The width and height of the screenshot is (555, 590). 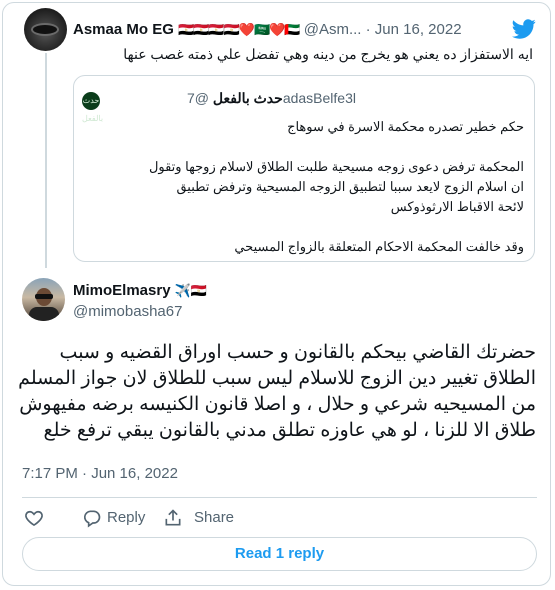 I want to click on reply-label: Reply, so click(x=126, y=517).